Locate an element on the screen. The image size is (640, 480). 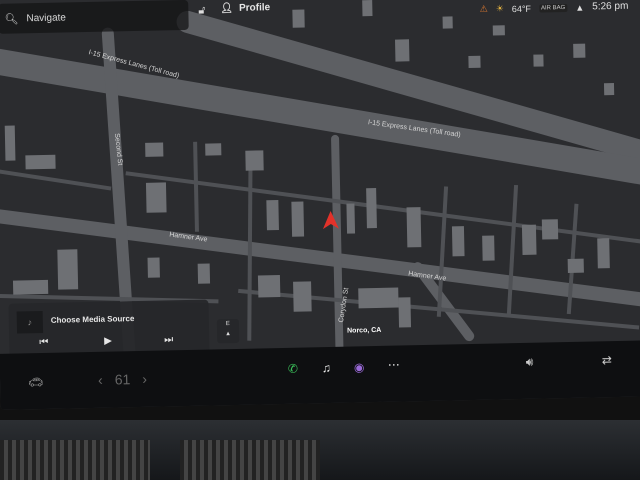
temperature: 64°F is located at coordinates (521, 8).